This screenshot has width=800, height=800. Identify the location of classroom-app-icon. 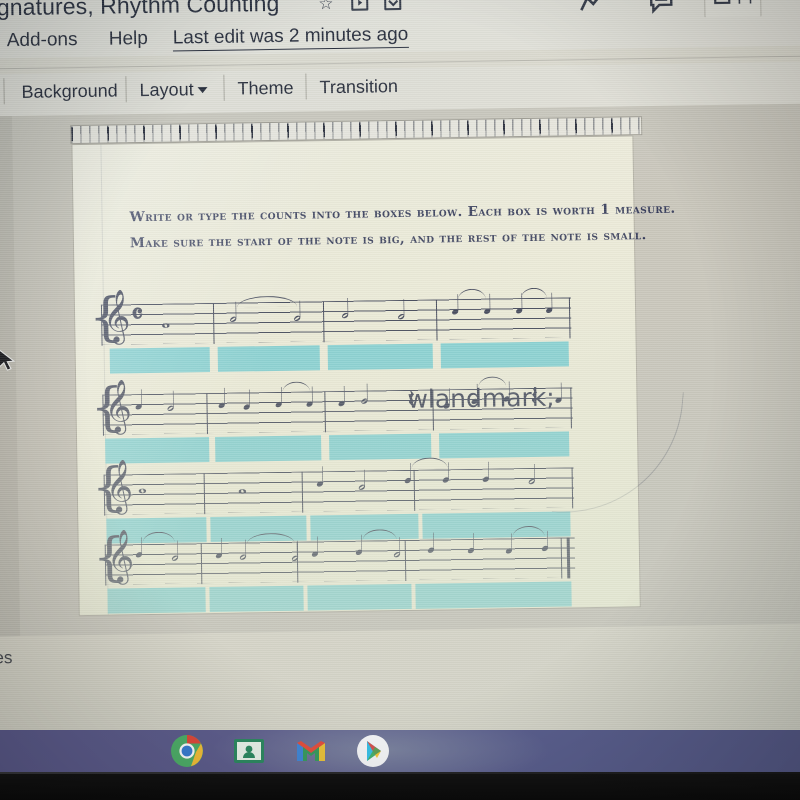
(249, 751).